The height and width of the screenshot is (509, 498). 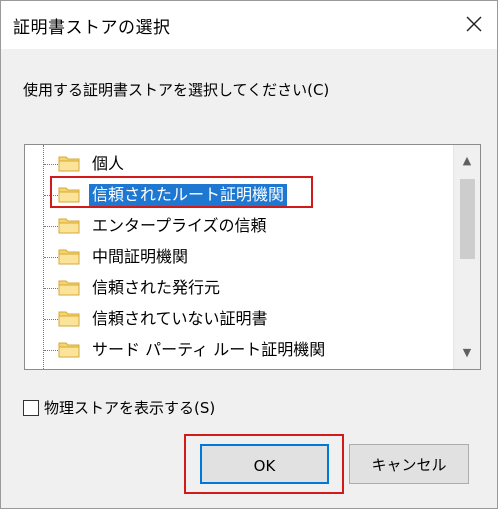 I want to click on tree-item: 信頼されていない証明書, so click(x=239, y=319).